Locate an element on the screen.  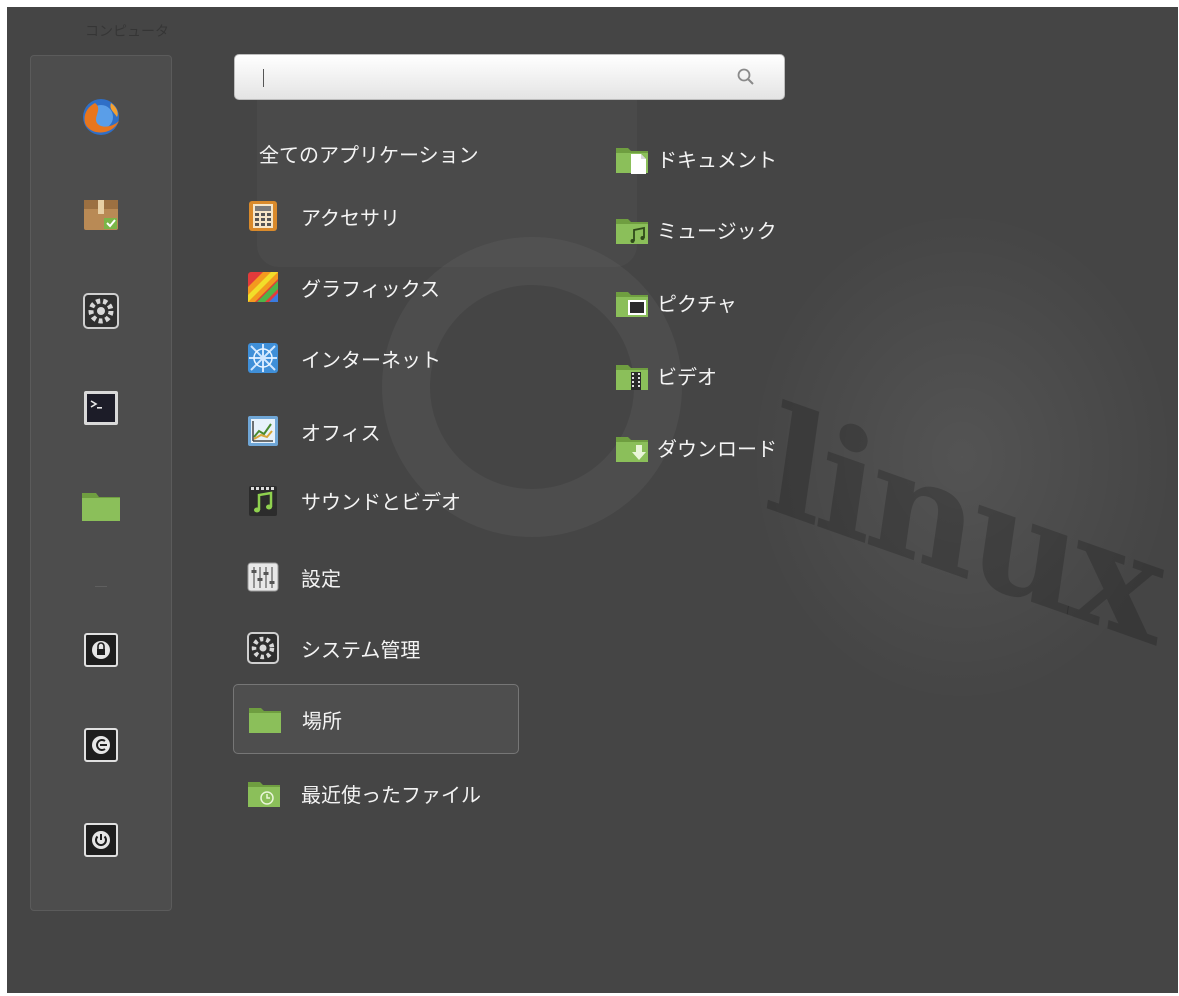
faint-title: コンピュータ is located at coordinates (127, 32).